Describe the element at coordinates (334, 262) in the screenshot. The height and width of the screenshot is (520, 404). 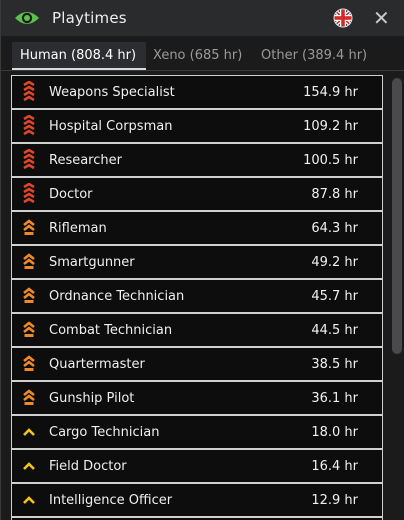
I see `role-hours: 49.2 hr` at that location.